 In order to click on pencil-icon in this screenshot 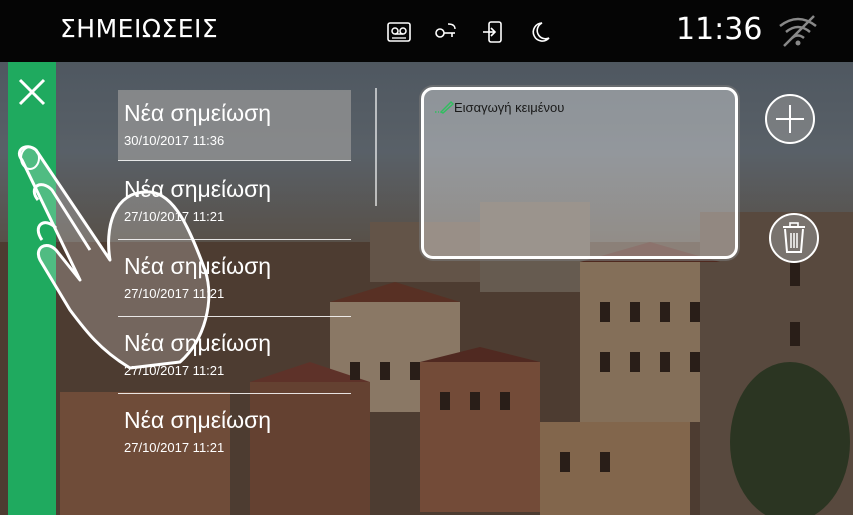, I will do `click(444, 107)`.